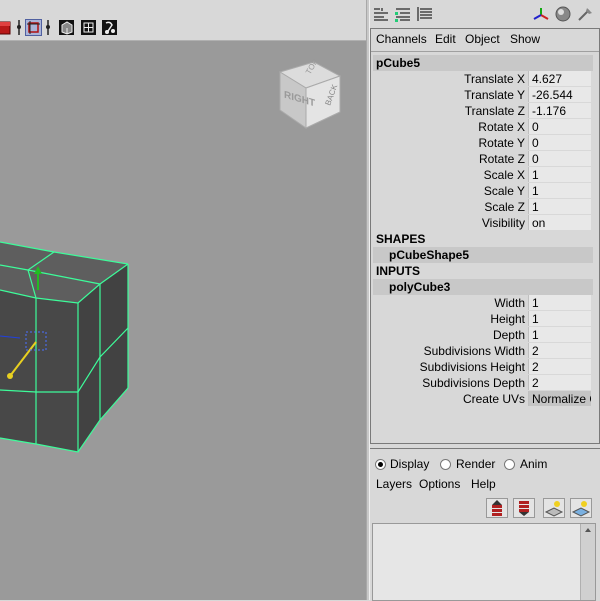 The width and height of the screenshot is (600, 601). I want to click on menu-layers: Layers, so click(394, 484).